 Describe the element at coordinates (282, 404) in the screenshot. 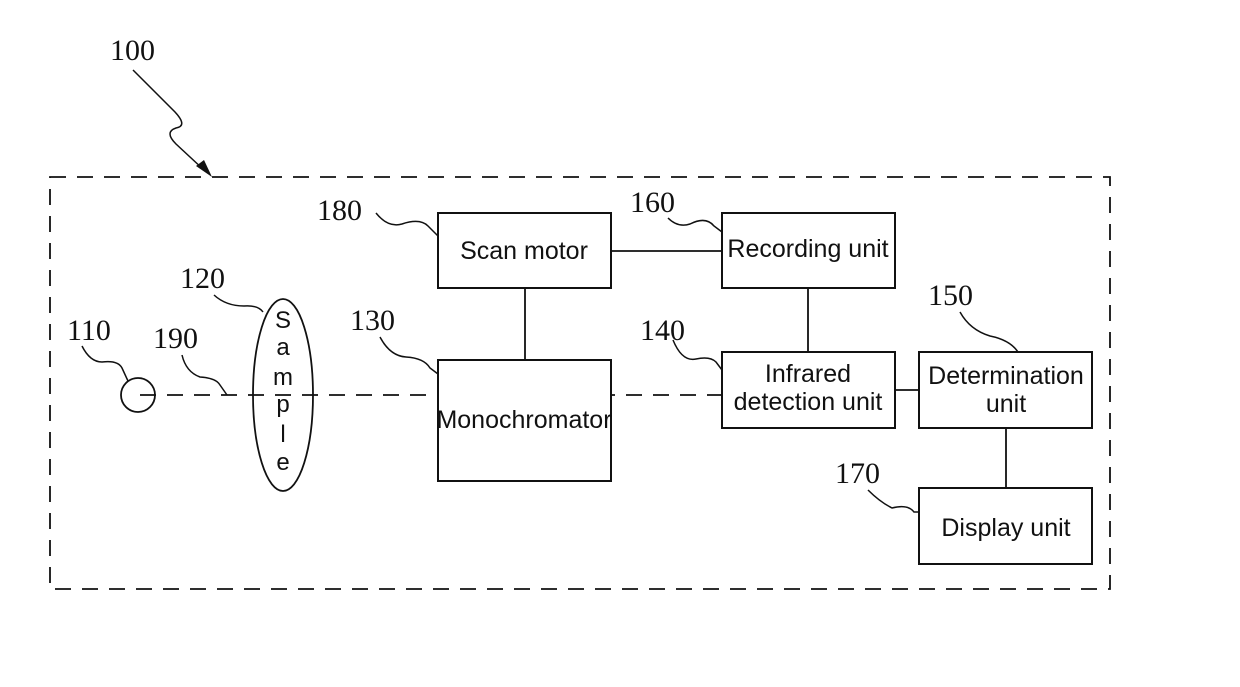

I see `sample-letter: p` at that location.